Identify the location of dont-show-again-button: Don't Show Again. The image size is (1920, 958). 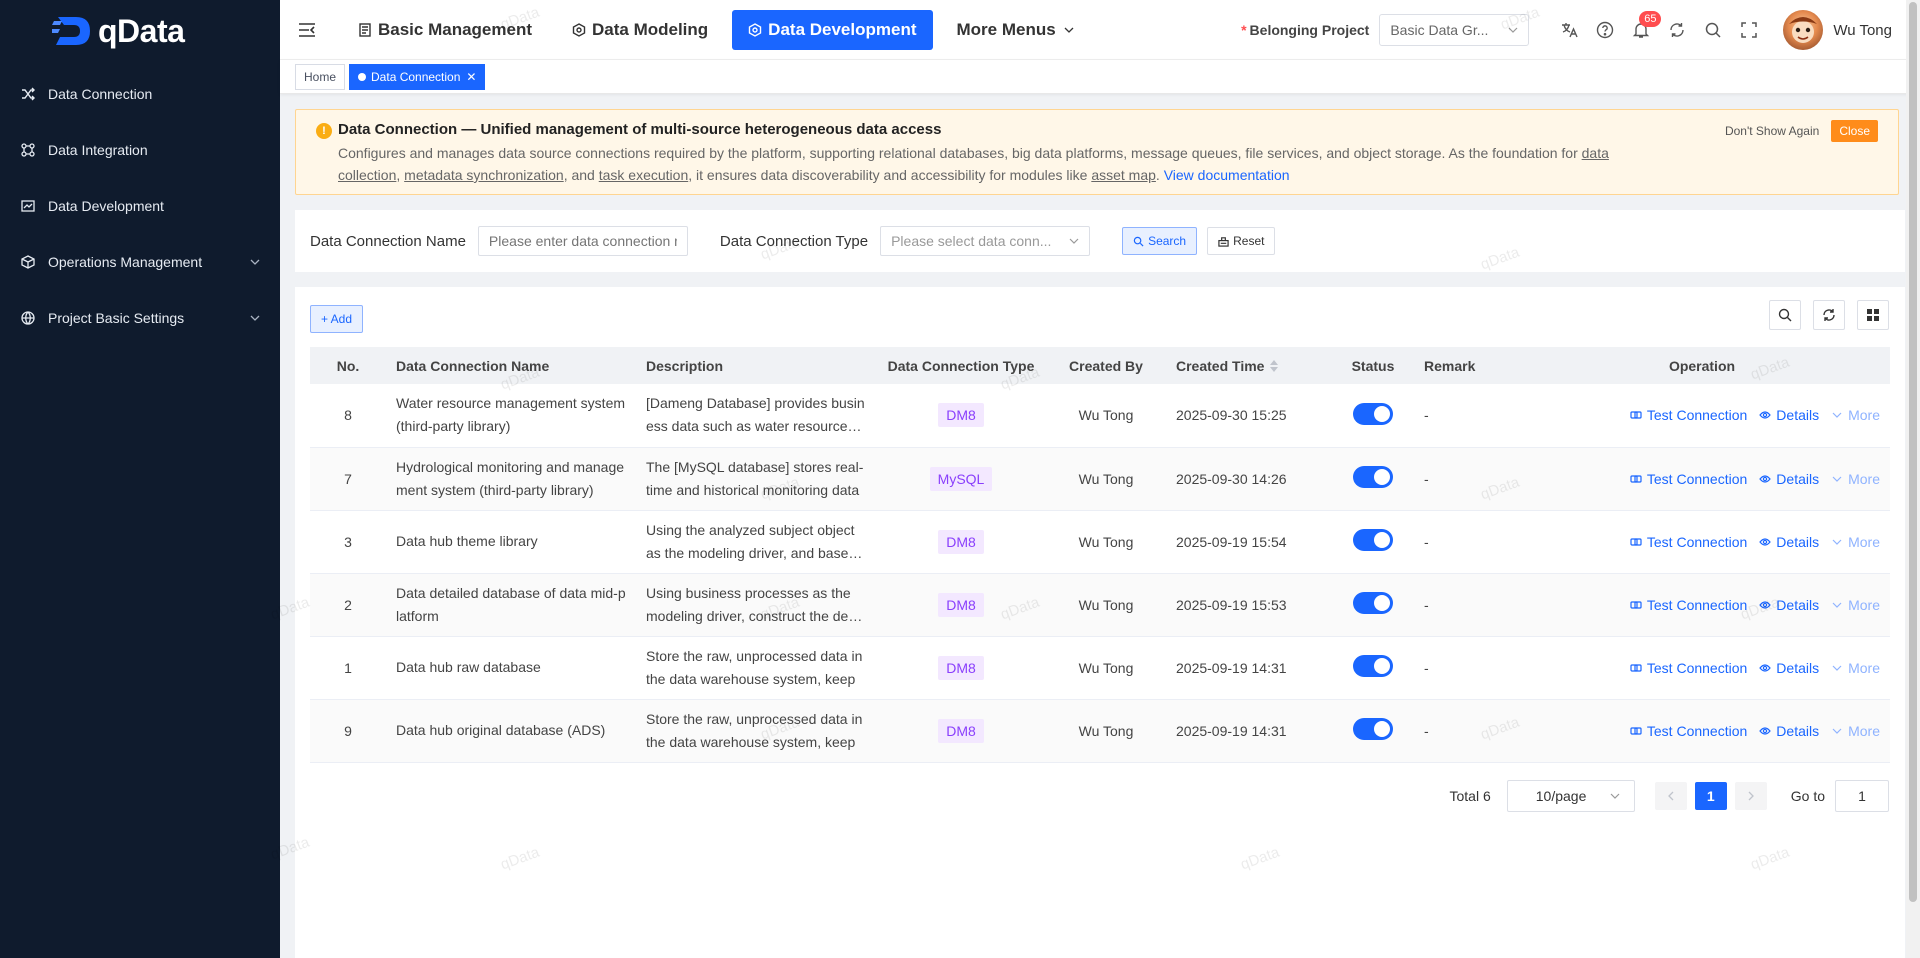
(1772, 131).